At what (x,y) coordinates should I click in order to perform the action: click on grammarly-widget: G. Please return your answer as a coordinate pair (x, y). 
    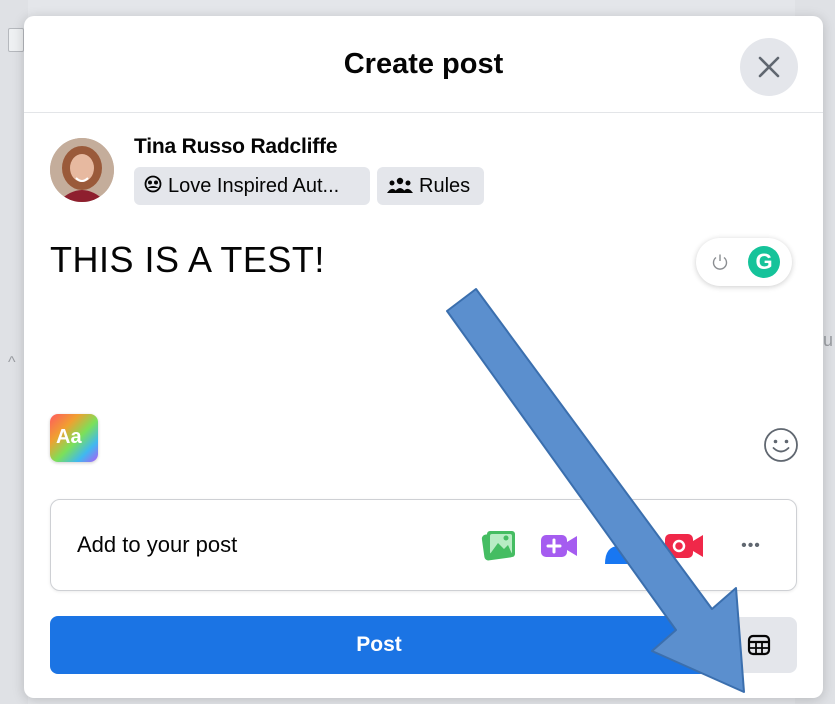
    Looking at the image, I should click on (744, 262).